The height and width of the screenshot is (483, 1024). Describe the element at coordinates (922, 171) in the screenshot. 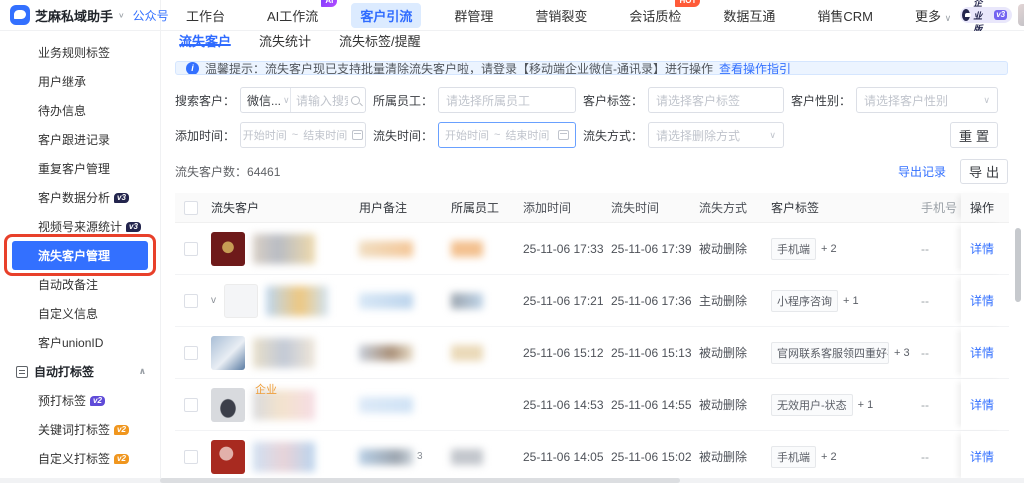

I see `export-record-link: 导出记录` at that location.